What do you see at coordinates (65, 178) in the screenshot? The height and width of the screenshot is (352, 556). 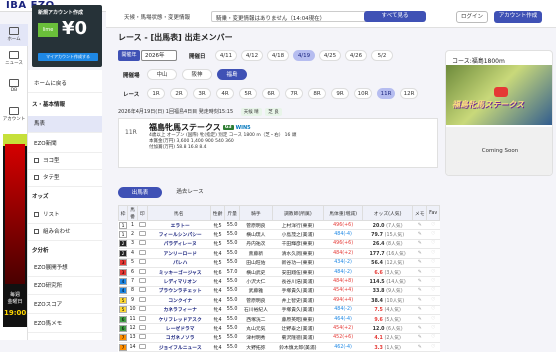 I see `sidenav-item-tate: タテ型` at bounding box center [65, 178].